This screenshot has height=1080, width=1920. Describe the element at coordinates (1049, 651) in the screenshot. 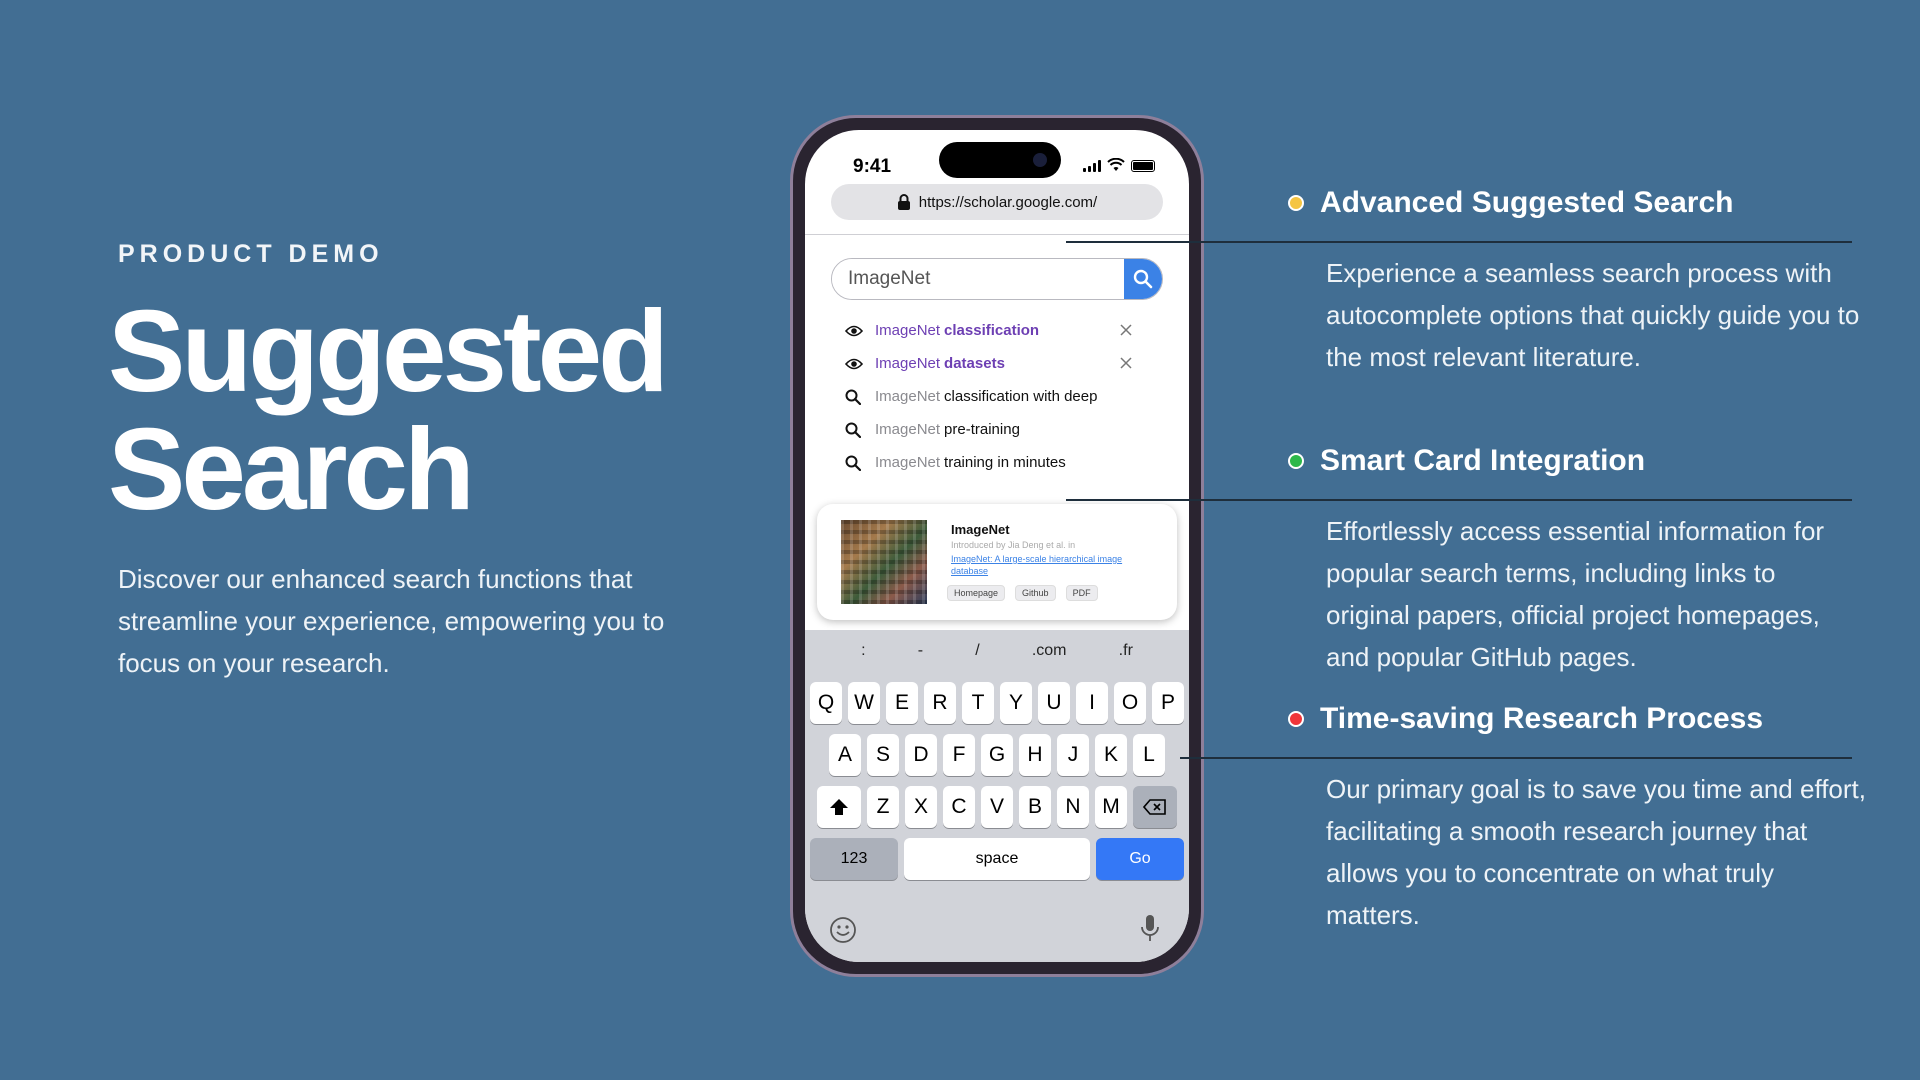

I see `accessory-key: .com` at that location.